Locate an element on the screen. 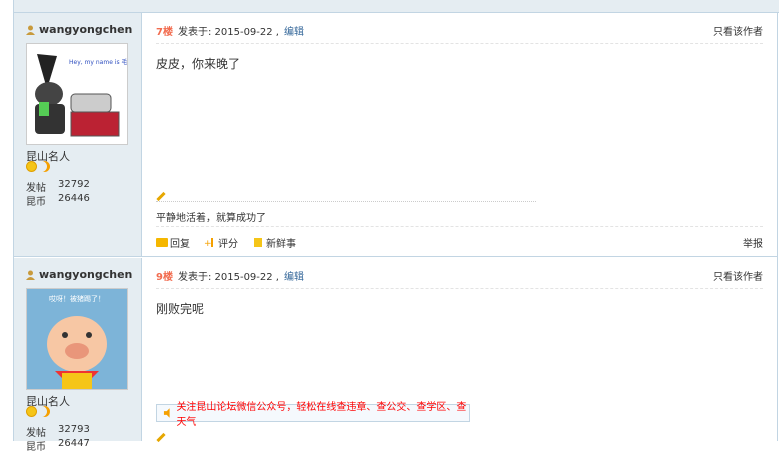 The height and width of the screenshot is (453, 780). post-meta: 7楼 发表于: 2015-09-22 , 编辑 is located at coordinates (230, 30).